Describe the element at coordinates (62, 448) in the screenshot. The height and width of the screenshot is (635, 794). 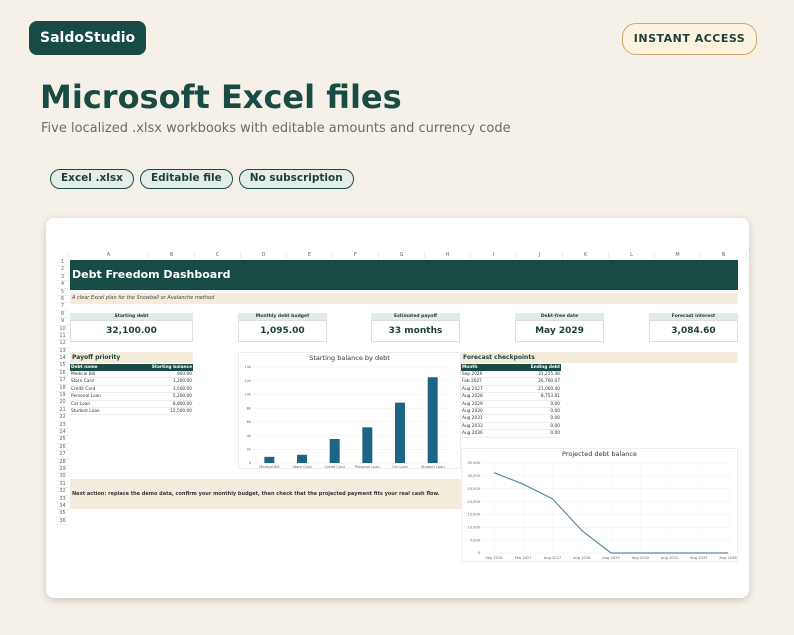
I see `row-number: 26` at that location.